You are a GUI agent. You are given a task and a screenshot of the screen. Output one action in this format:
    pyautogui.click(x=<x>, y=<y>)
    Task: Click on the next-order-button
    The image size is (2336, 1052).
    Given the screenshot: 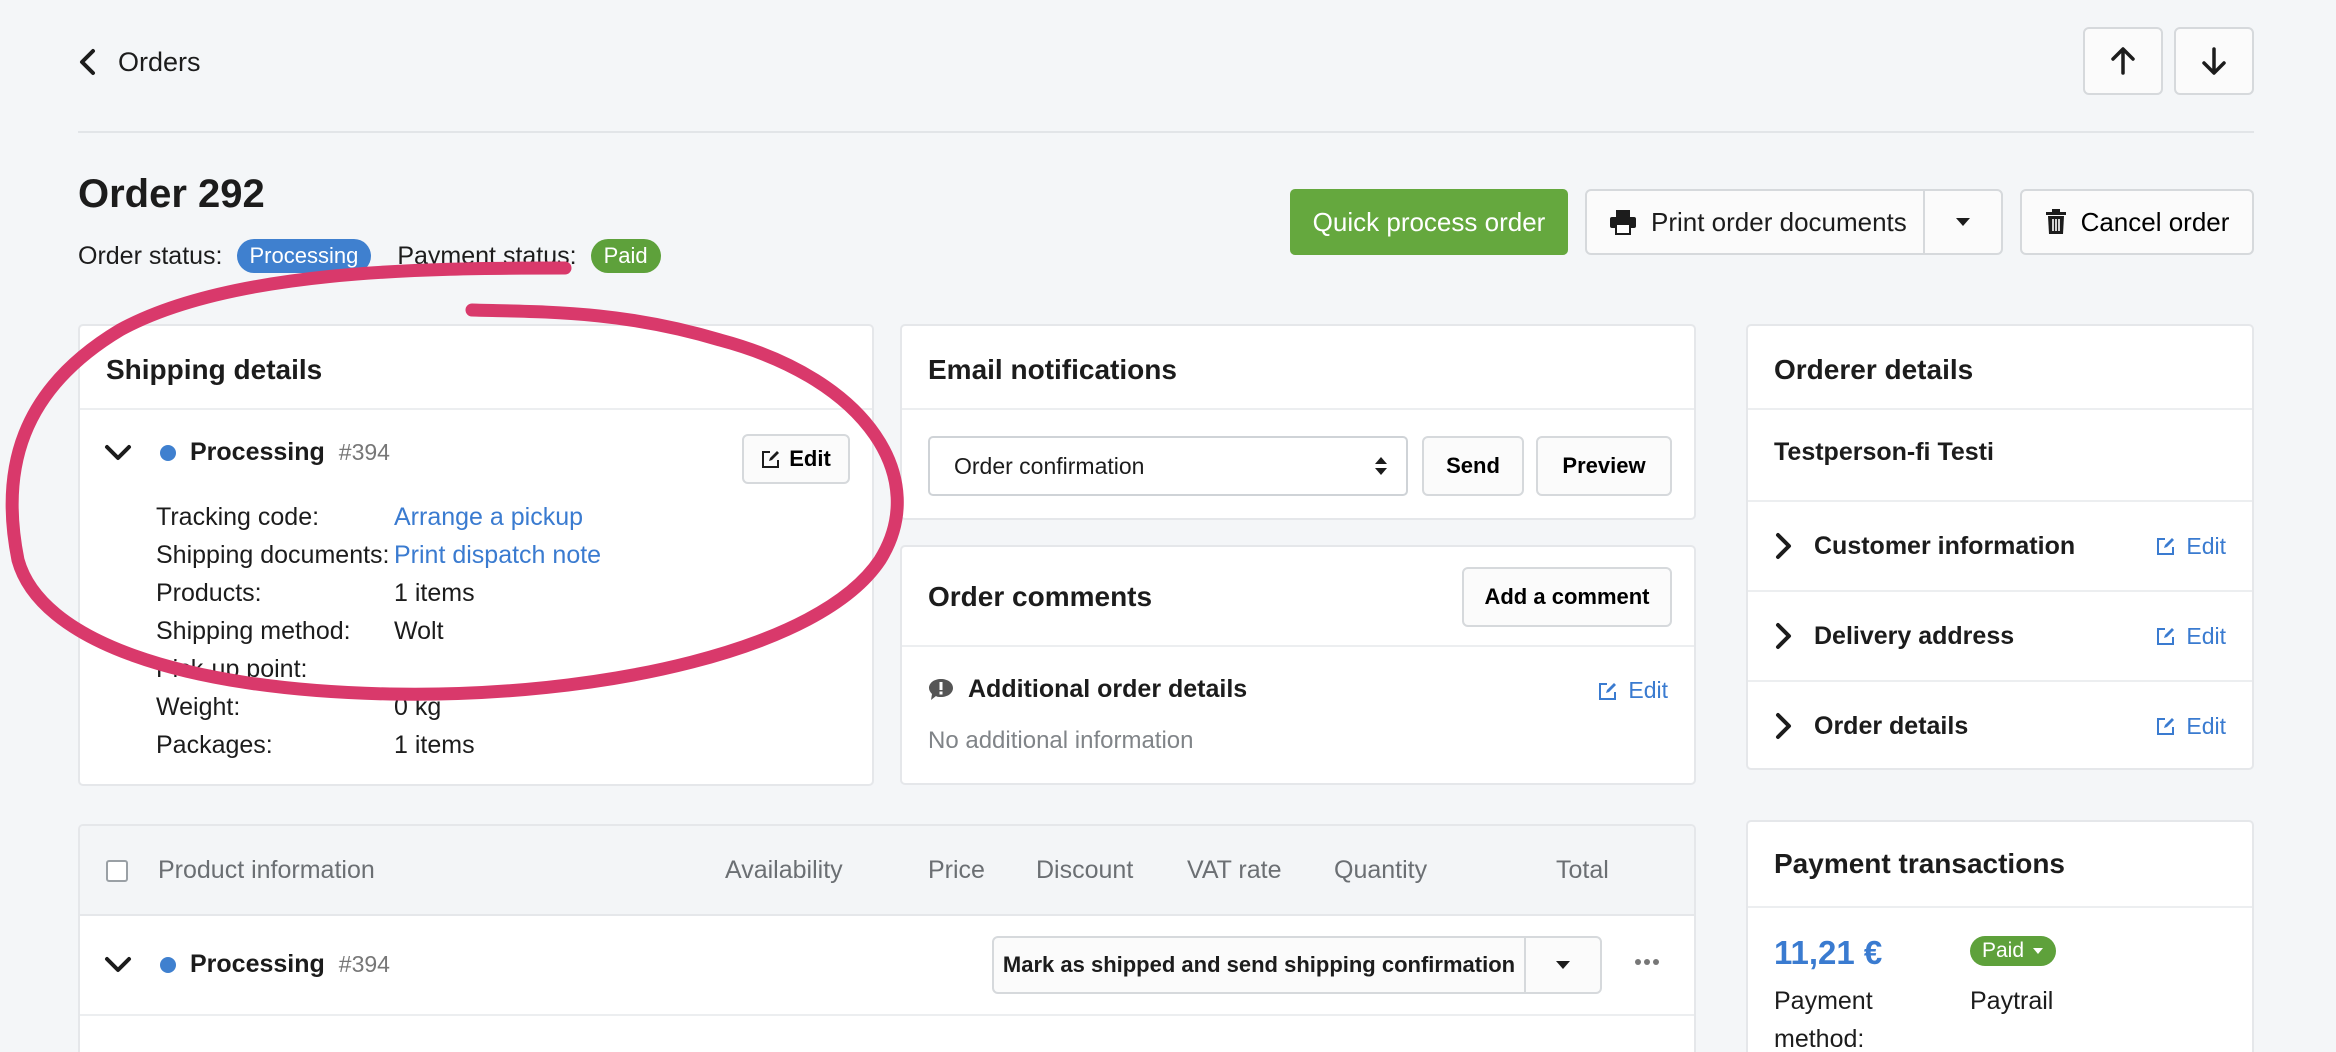 What is the action you would take?
    pyautogui.click(x=2214, y=61)
    